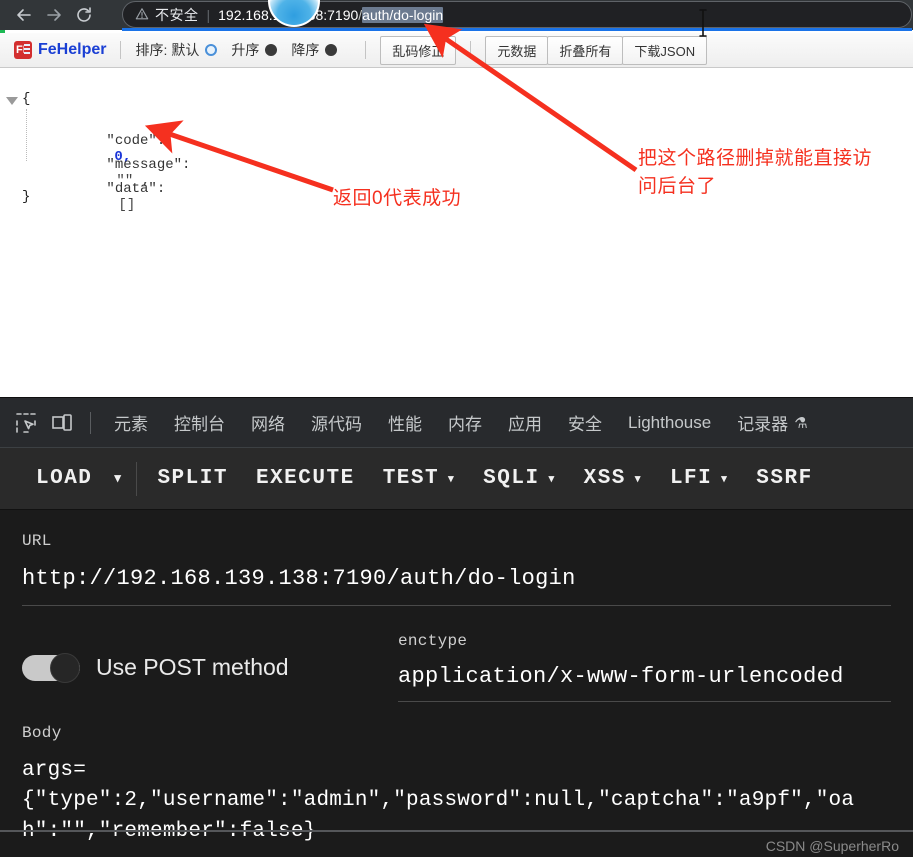 The width and height of the screenshot is (913, 857). What do you see at coordinates (192, 667) in the screenshot?
I see `post-method-label: Use POST method` at bounding box center [192, 667].